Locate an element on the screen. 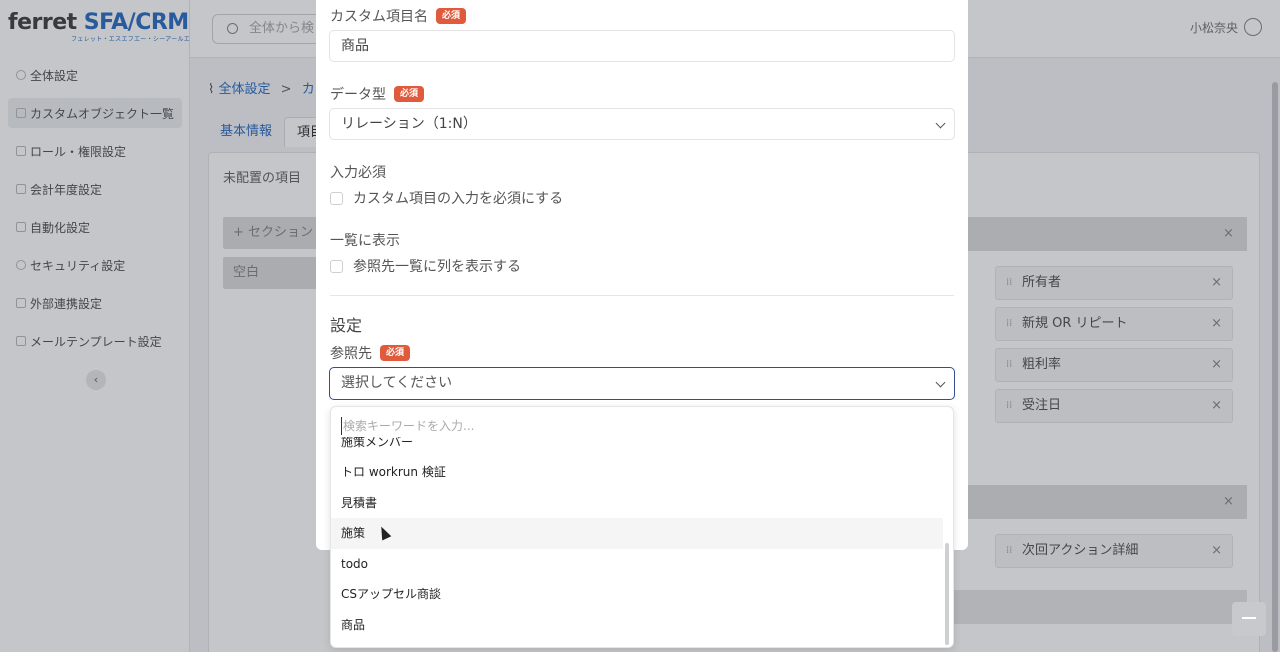 This screenshot has height=652, width=1280. input-required-checkbox-row: カスタム項目の入力を必須にする is located at coordinates (446, 198).